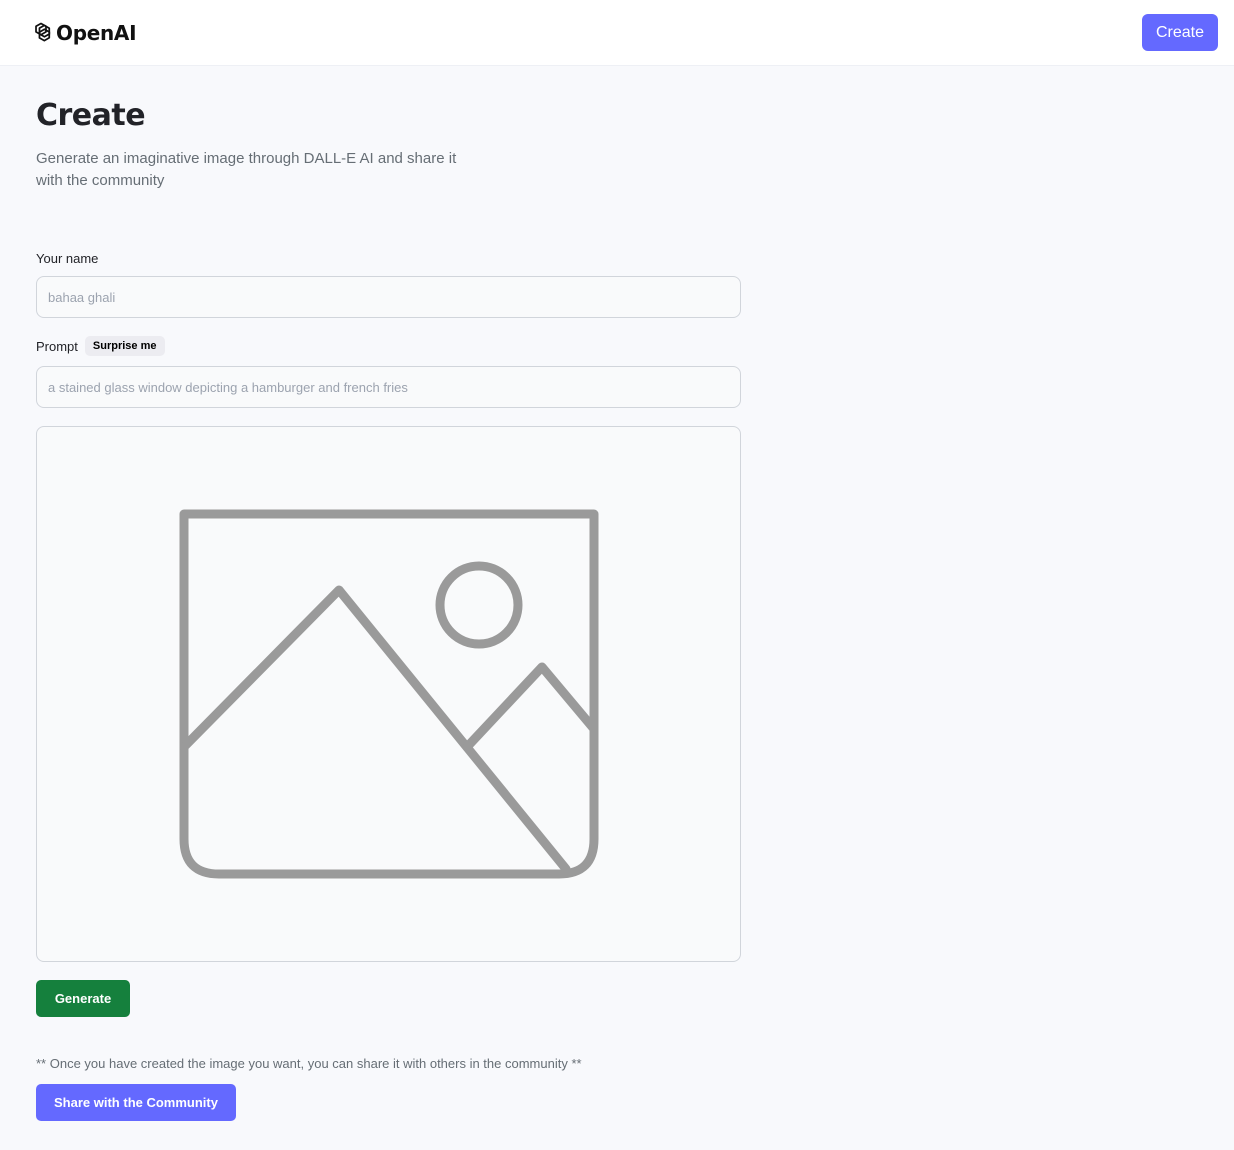 The image size is (1234, 1150). I want to click on prompt-input, so click(388, 387).